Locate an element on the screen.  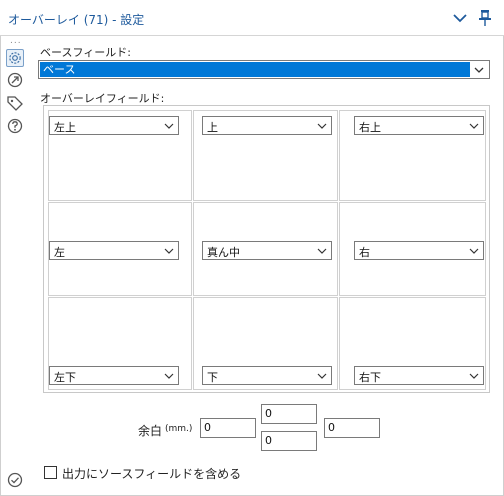
gear-icon is located at coordinates (15, 58).